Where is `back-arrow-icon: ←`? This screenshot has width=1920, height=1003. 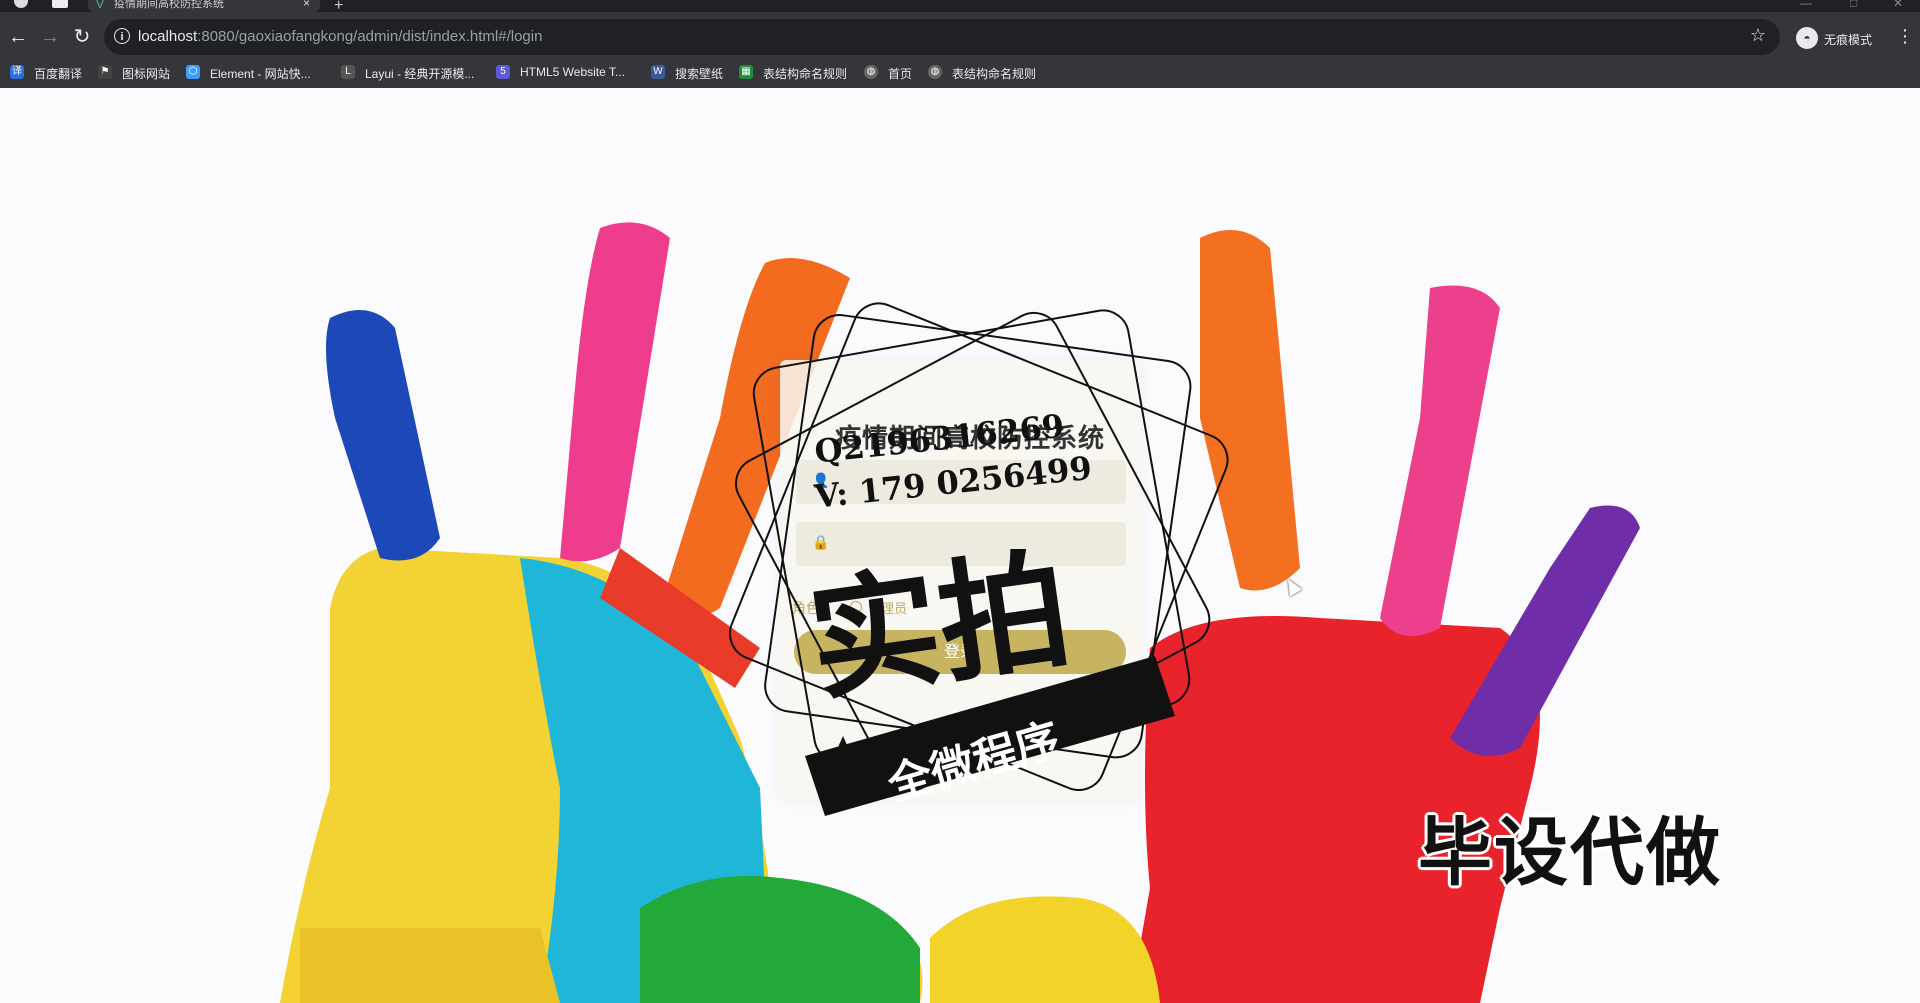 back-arrow-icon: ← is located at coordinates (18, 37).